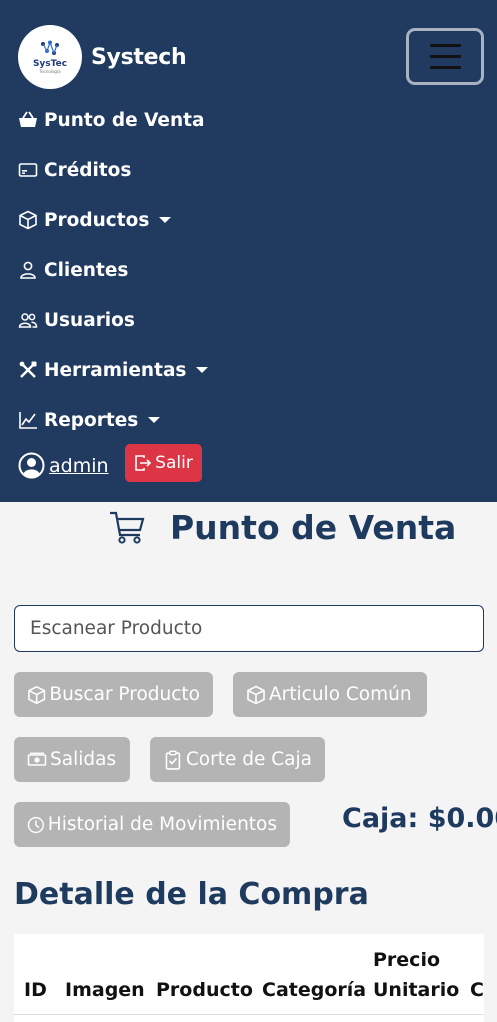 Image resolution: width=497 pixels, height=1022 pixels. I want to click on line-chart-icon, so click(29, 420).